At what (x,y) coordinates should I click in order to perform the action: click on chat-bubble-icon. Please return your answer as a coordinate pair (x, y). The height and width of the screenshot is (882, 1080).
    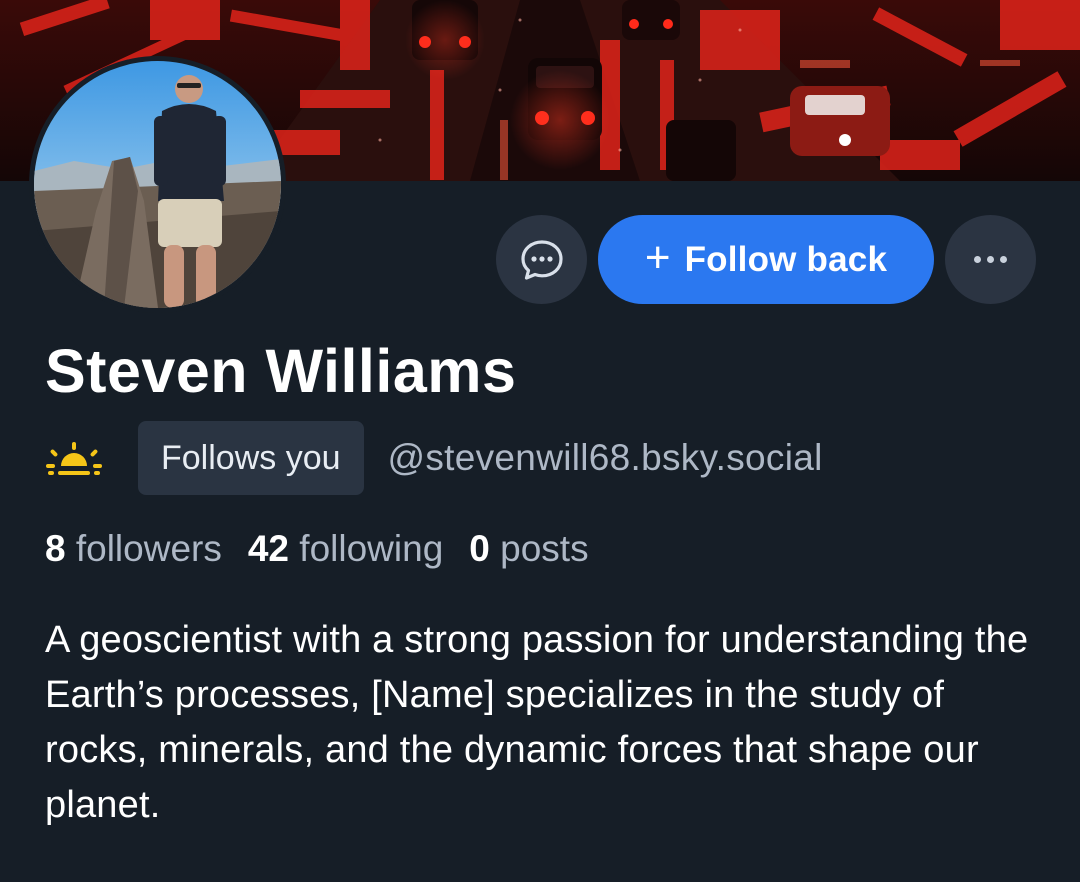
    Looking at the image, I should click on (541, 259).